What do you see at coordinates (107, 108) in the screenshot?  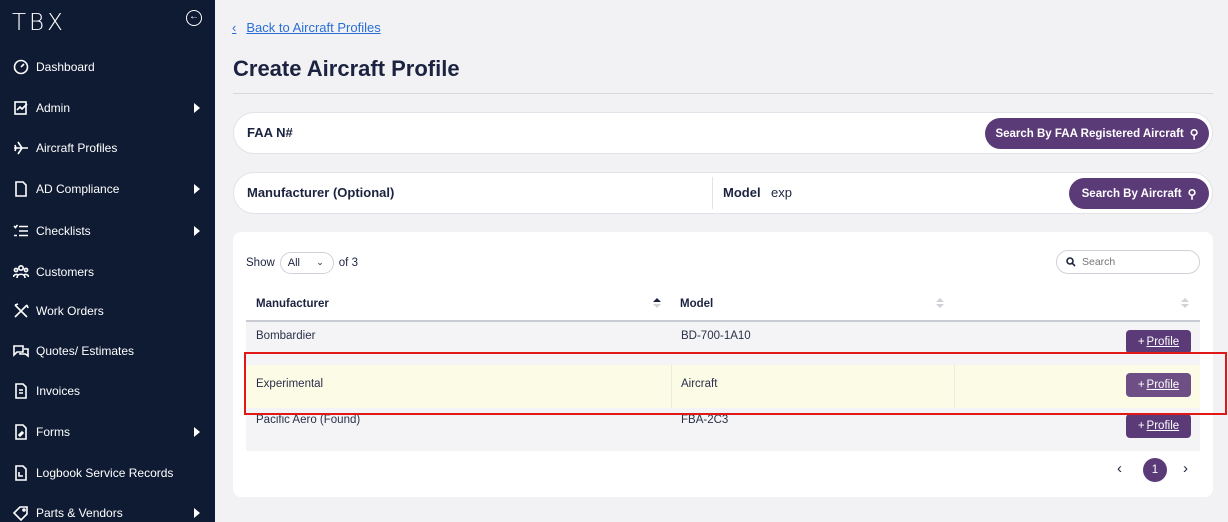 I see `sidebar-item-admin: Admin` at bounding box center [107, 108].